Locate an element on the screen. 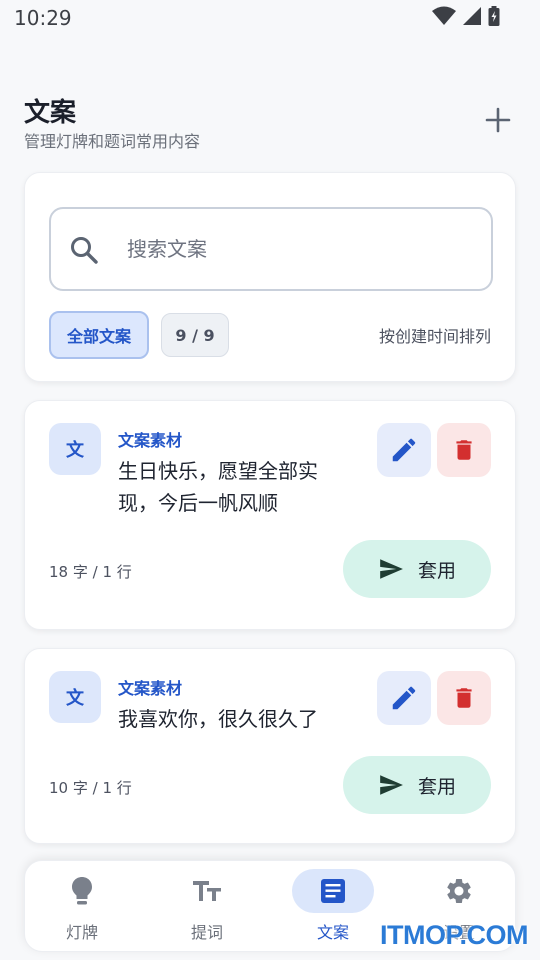 The image size is (540, 960). card-stats: 10 字 / 1 行 is located at coordinates (90, 788).